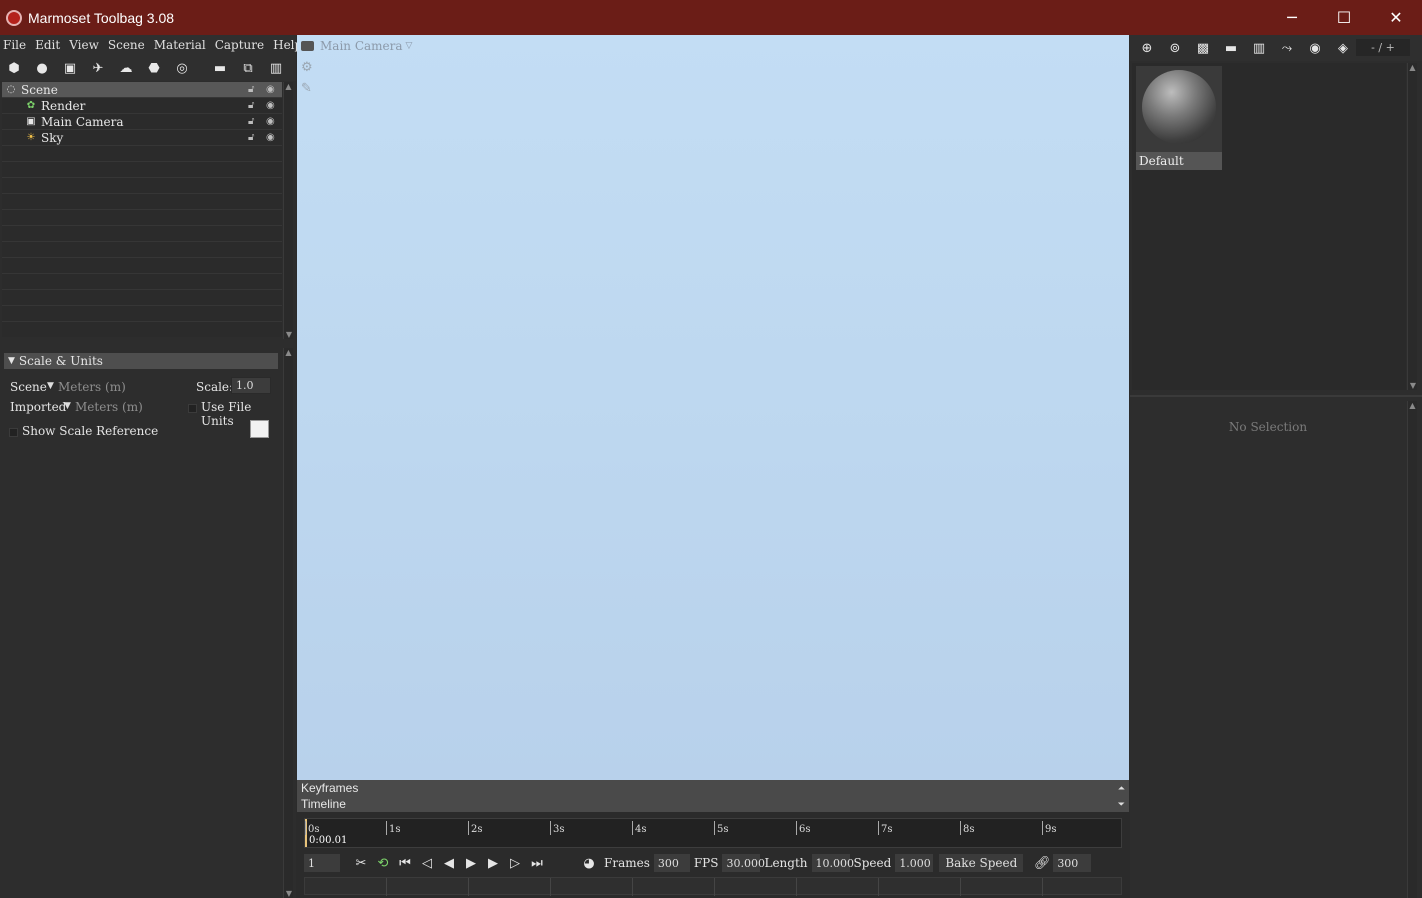 Image resolution: width=1422 pixels, height=898 pixels. What do you see at coordinates (713, 804) in the screenshot?
I see `timeline-bar: Timeline ⏷` at bounding box center [713, 804].